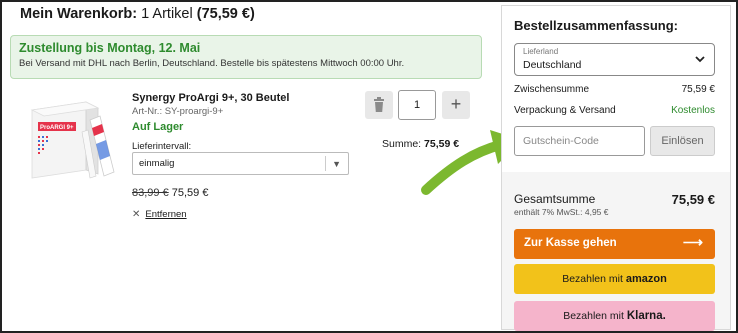  What do you see at coordinates (57, 128) in the screenshot?
I see `product-image-text: ProARGI 9+` at bounding box center [57, 128].